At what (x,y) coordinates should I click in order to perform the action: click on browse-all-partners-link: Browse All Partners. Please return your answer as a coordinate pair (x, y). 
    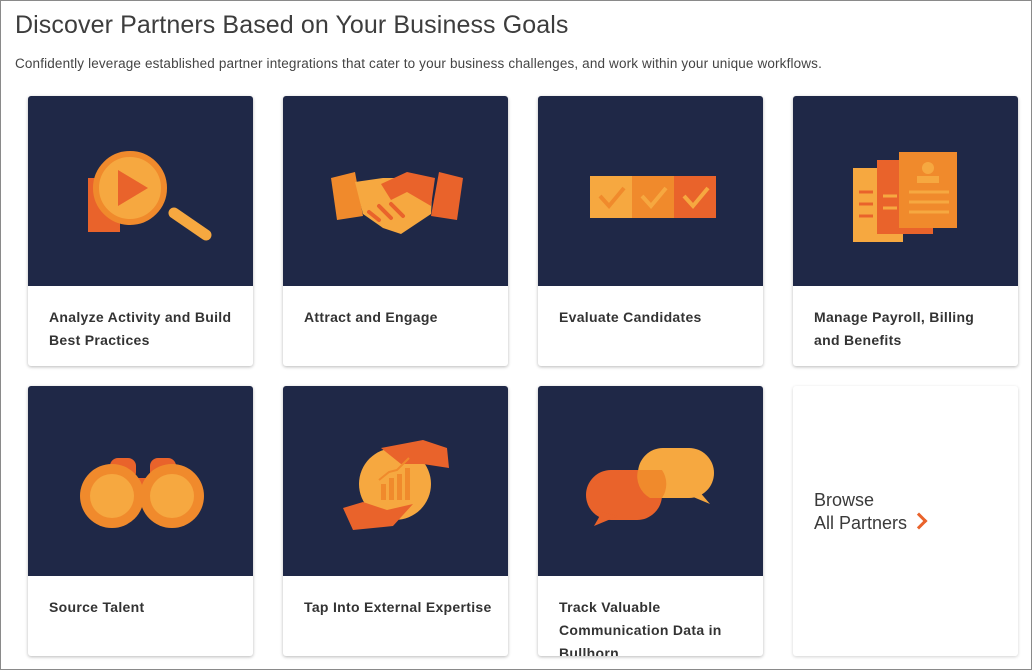
    Looking at the image, I should click on (894, 512).